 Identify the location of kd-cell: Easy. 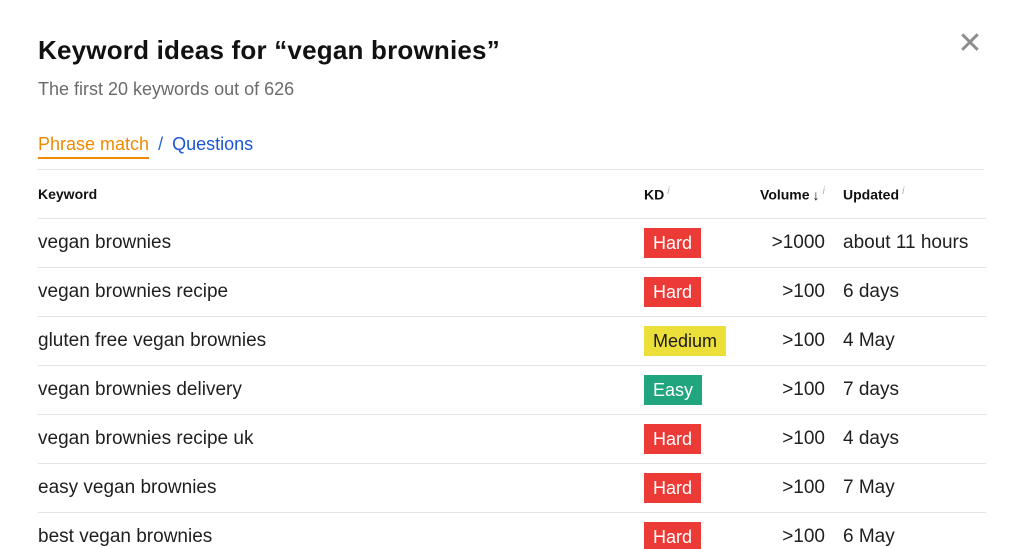
(698, 390).